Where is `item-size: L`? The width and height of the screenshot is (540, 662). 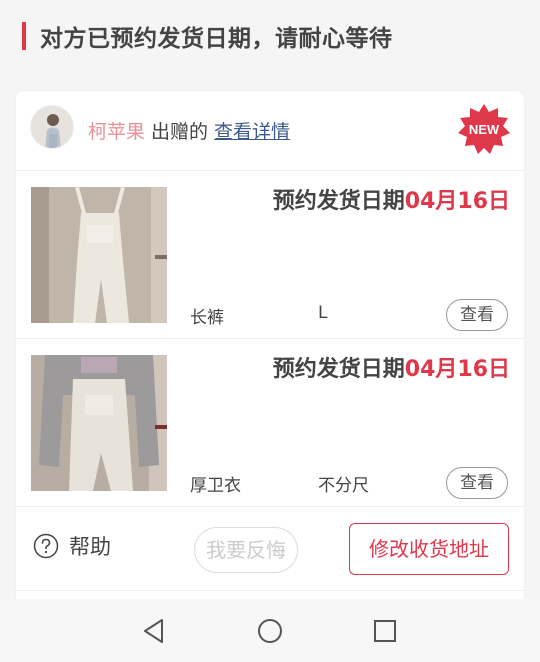
item-size: L is located at coordinates (323, 313).